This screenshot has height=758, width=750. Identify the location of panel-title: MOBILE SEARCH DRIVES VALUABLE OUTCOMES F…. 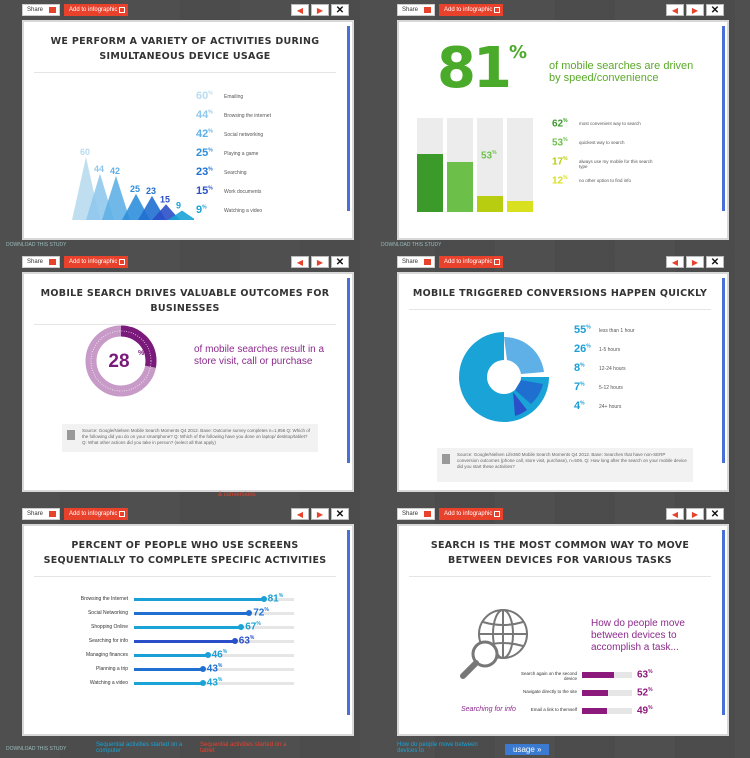
(185, 305).